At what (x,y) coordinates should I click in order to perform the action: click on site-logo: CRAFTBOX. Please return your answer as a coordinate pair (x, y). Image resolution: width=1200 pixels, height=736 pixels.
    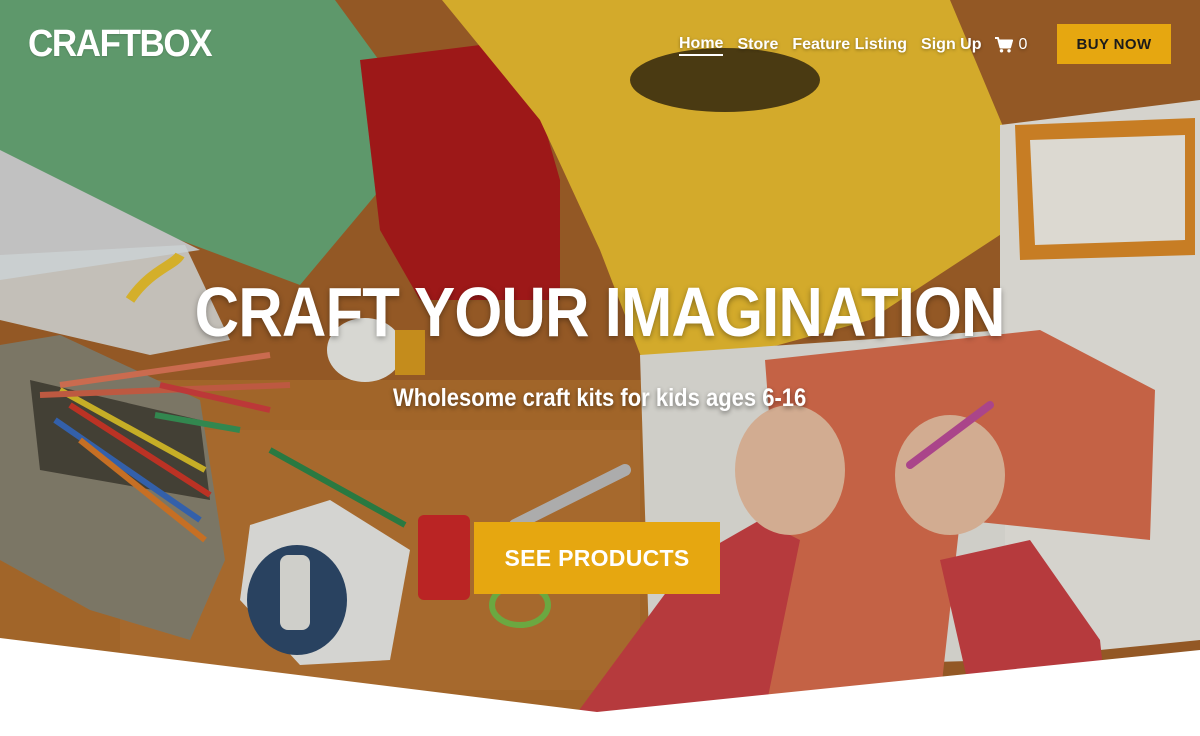
    Looking at the image, I should click on (120, 44).